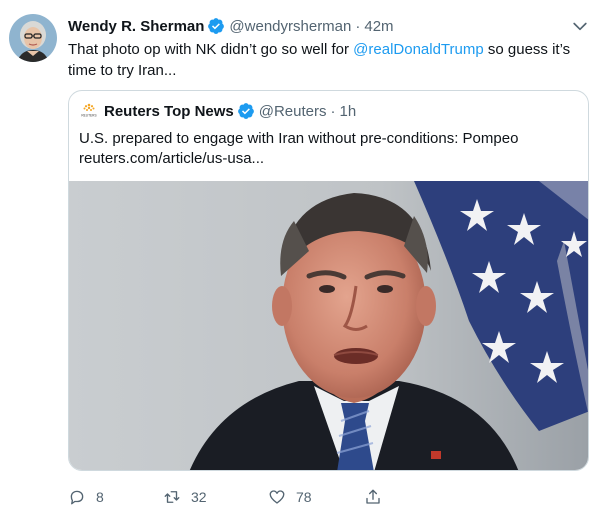 The width and height of the screenshot is (600, 520). What do you see at coordinates (33, 38) in the screenshot?
I see `author-avatar` at bounding box center [33, 38].